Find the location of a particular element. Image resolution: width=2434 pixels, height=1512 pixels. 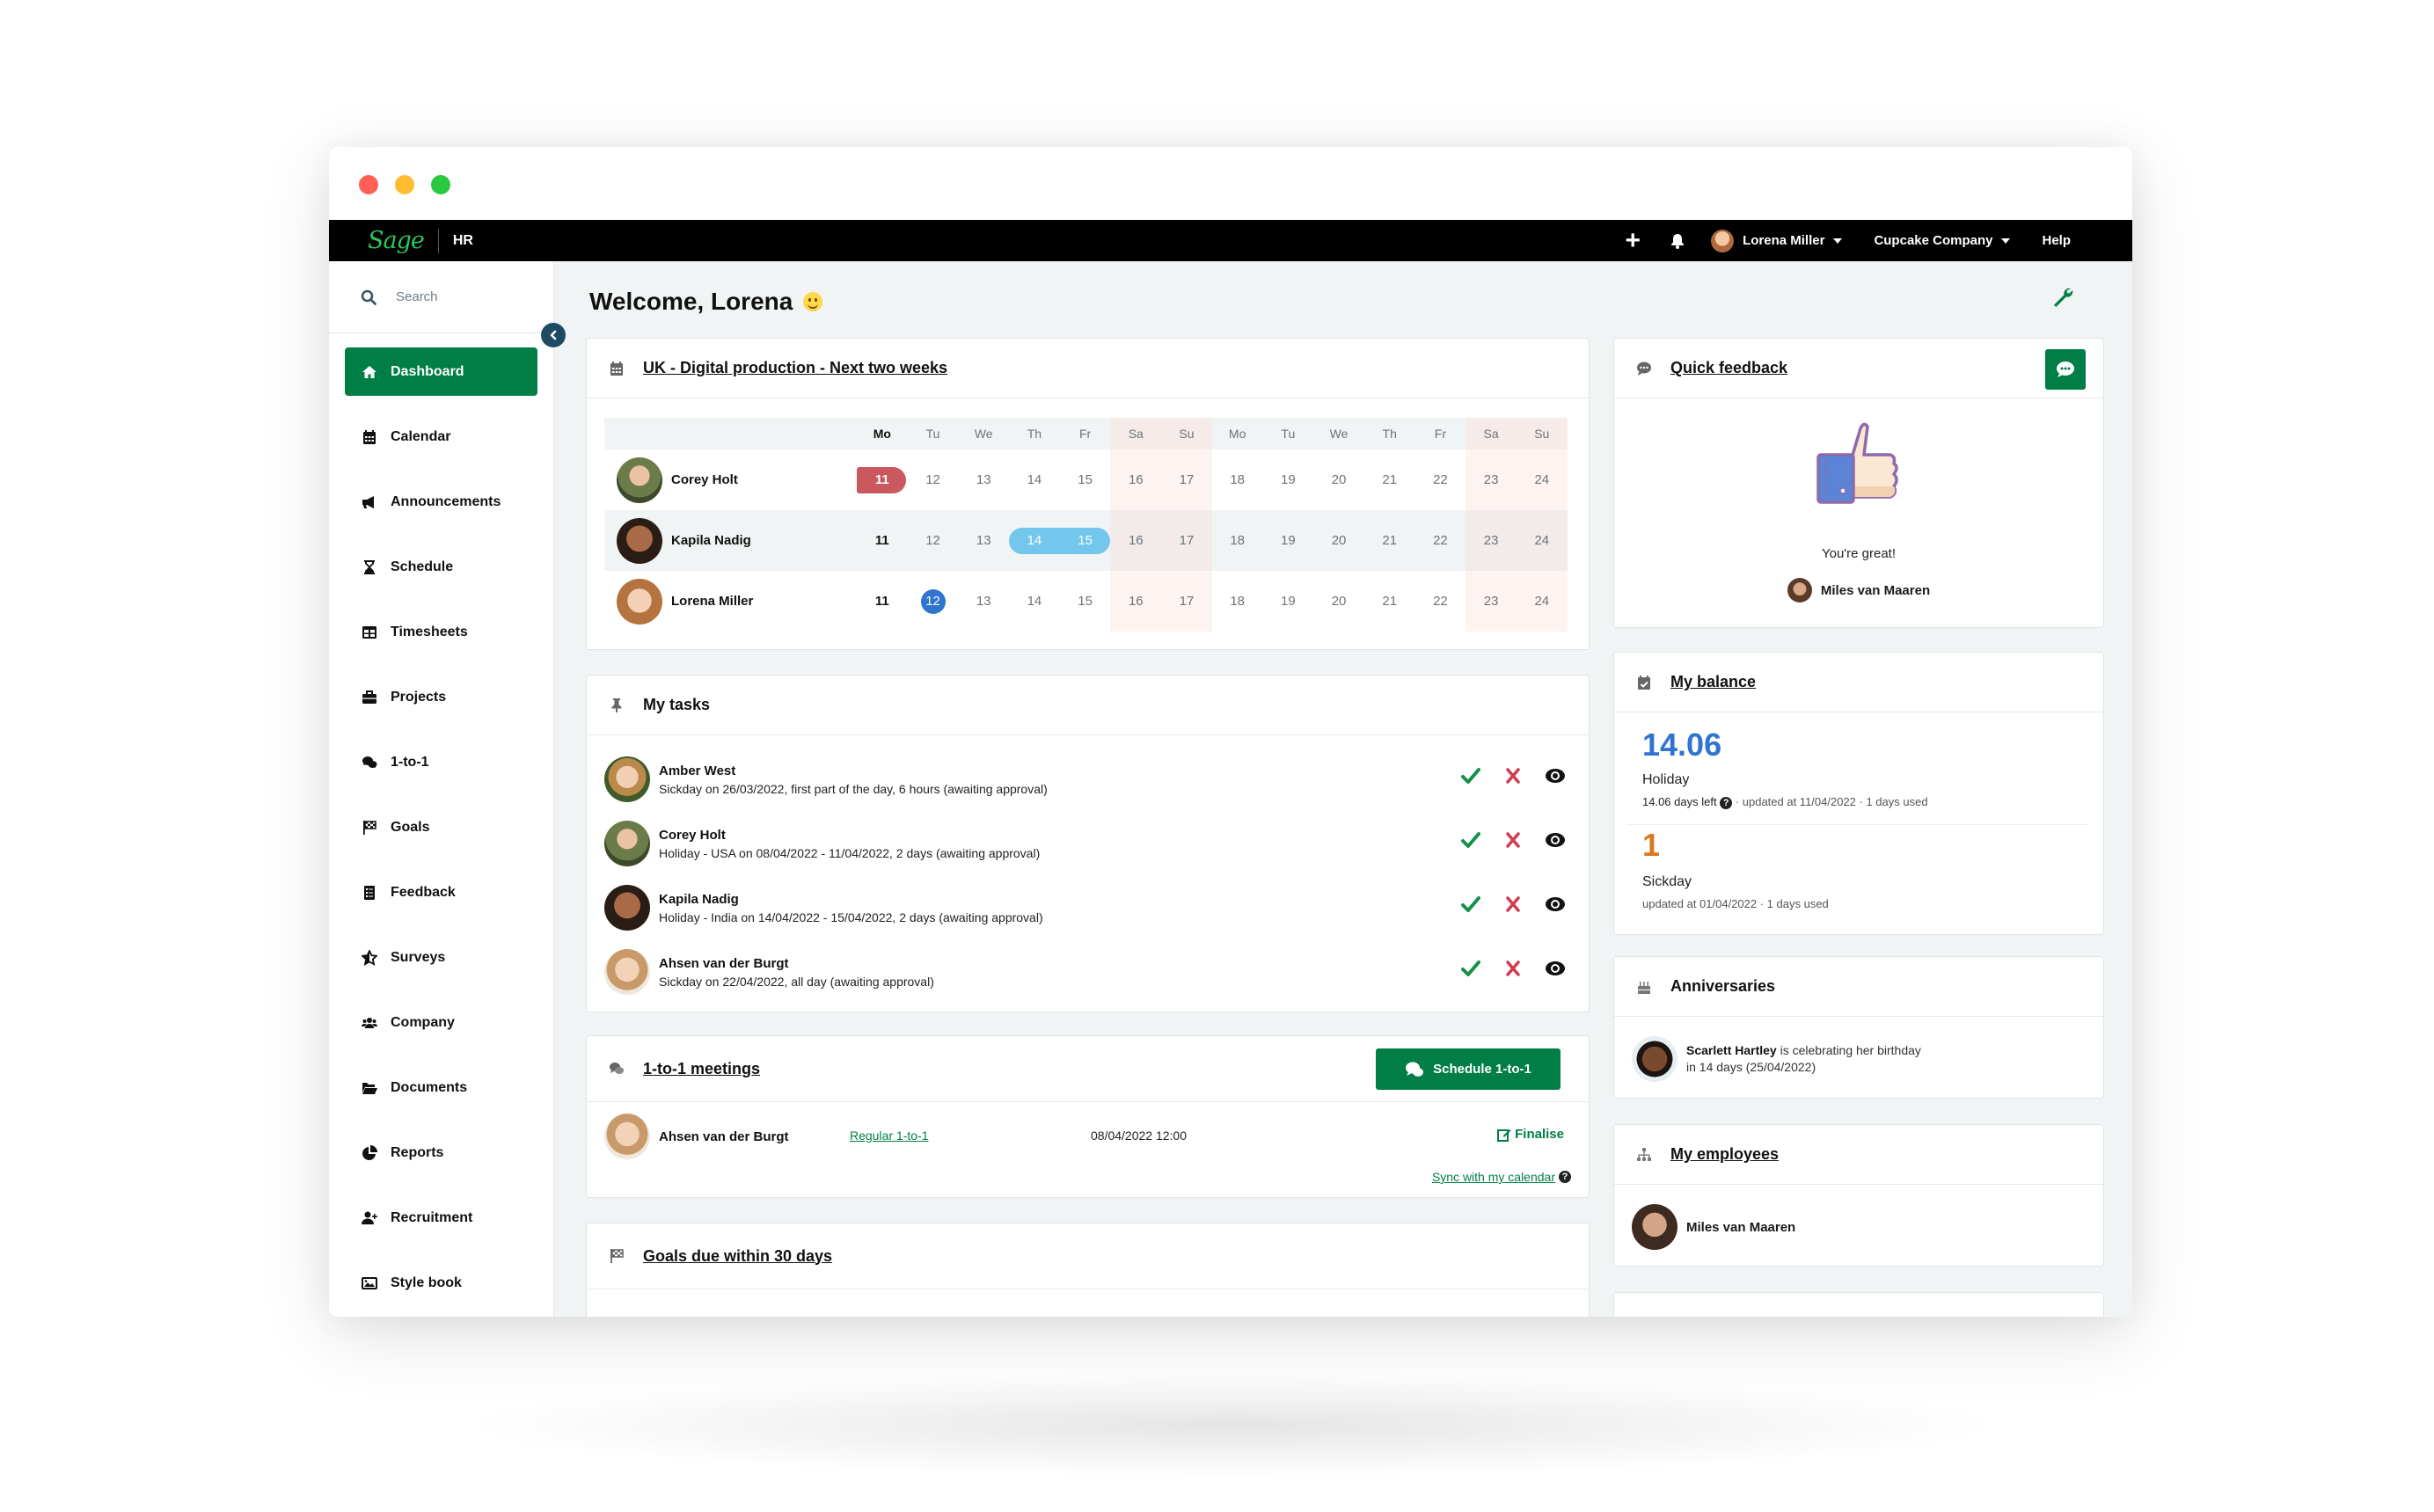

meetings-card-title: 1-to-1 meetings is located at coordinates (701, 1069).